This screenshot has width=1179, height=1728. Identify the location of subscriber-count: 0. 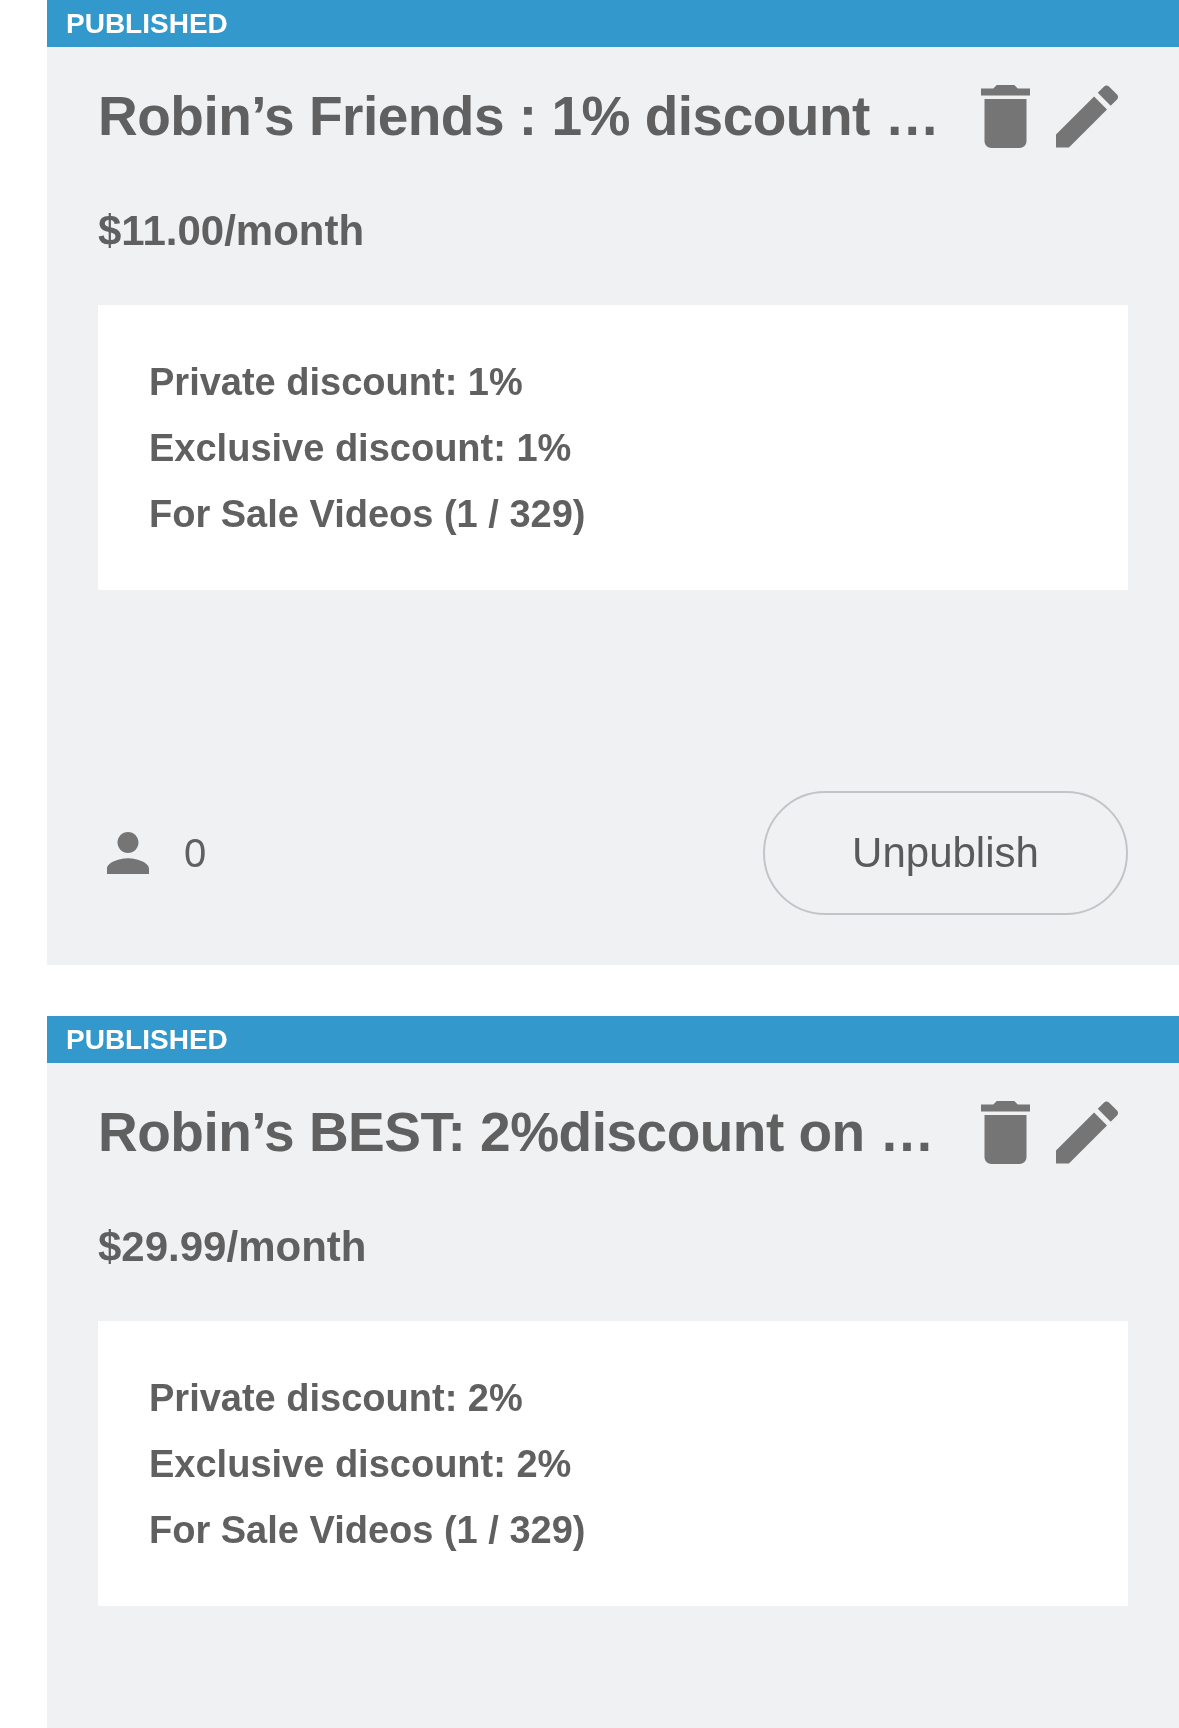
(195, 853).